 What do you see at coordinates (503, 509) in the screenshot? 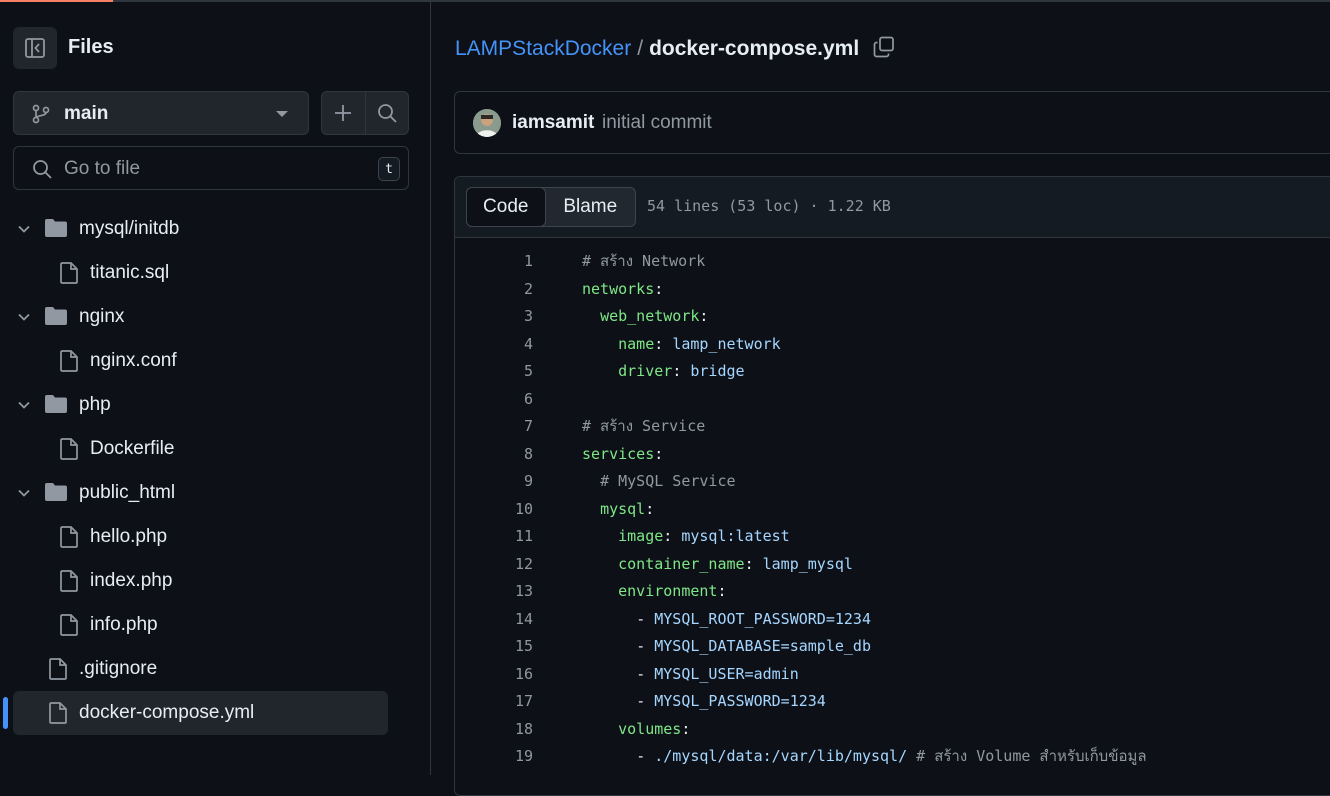
I see `line-number: 10` at bounding box center [503, 509].